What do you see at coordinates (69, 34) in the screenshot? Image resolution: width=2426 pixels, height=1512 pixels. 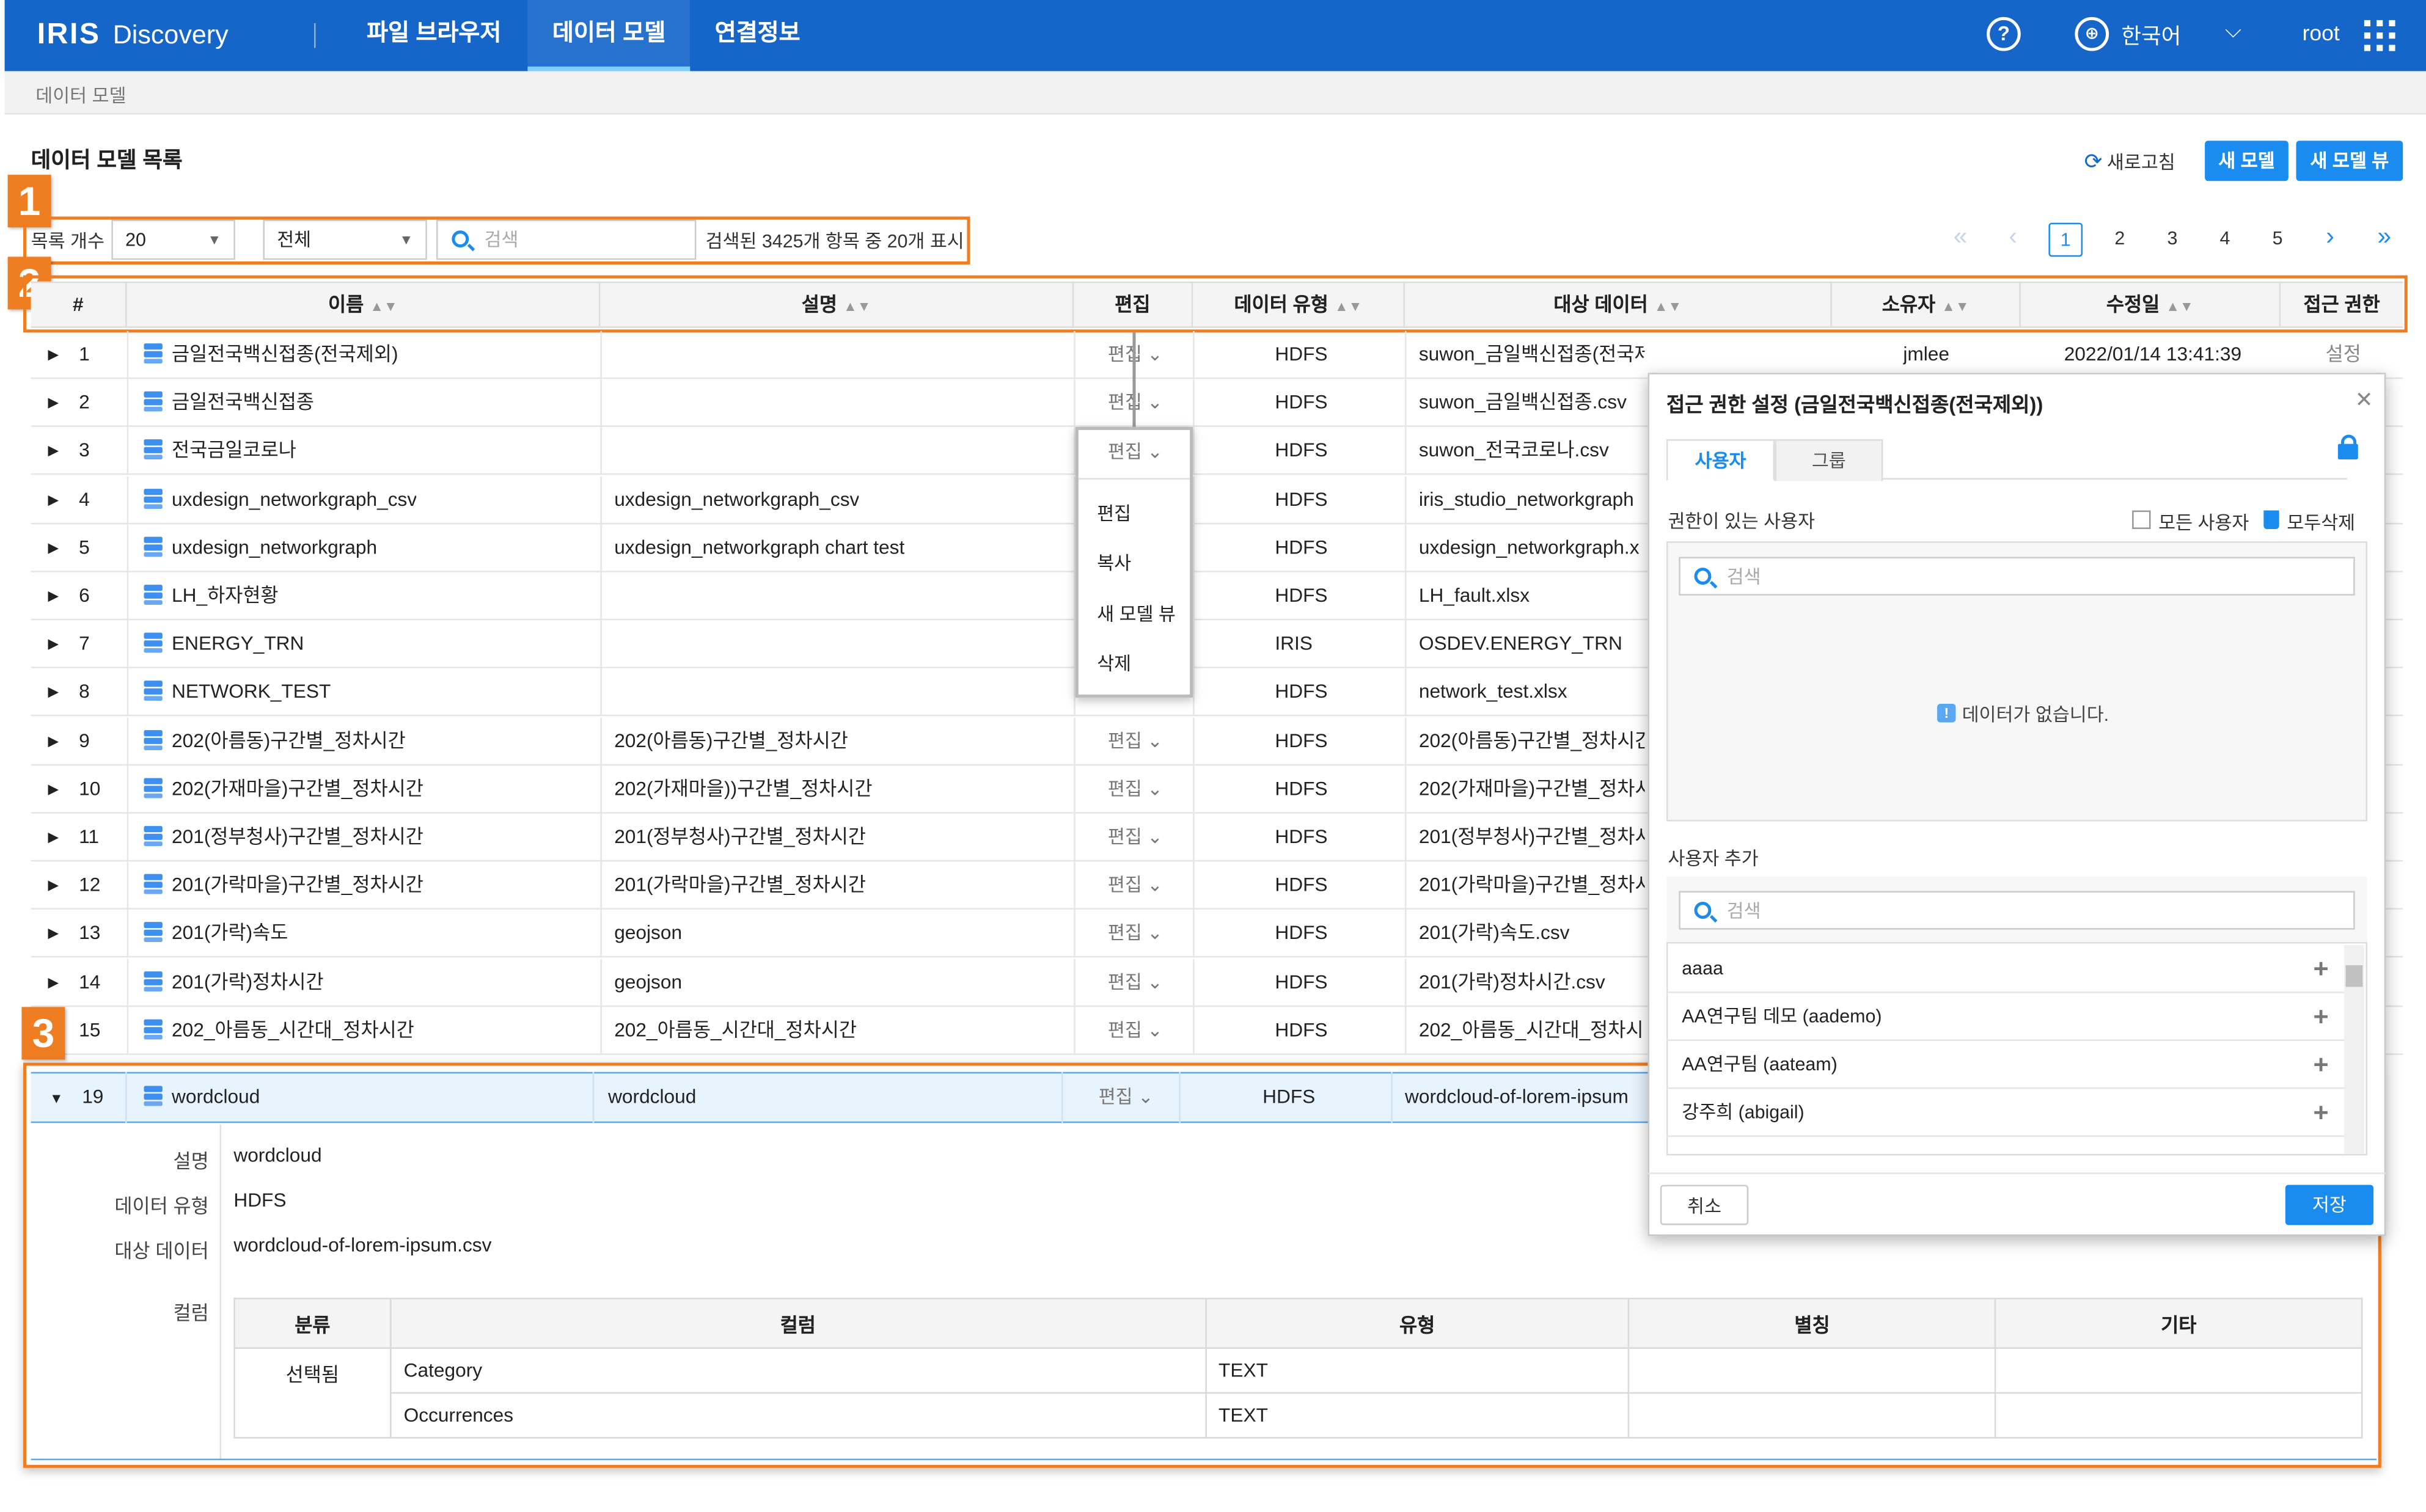 I see `brand-name: IRIS` at bounding box center [69, 34].